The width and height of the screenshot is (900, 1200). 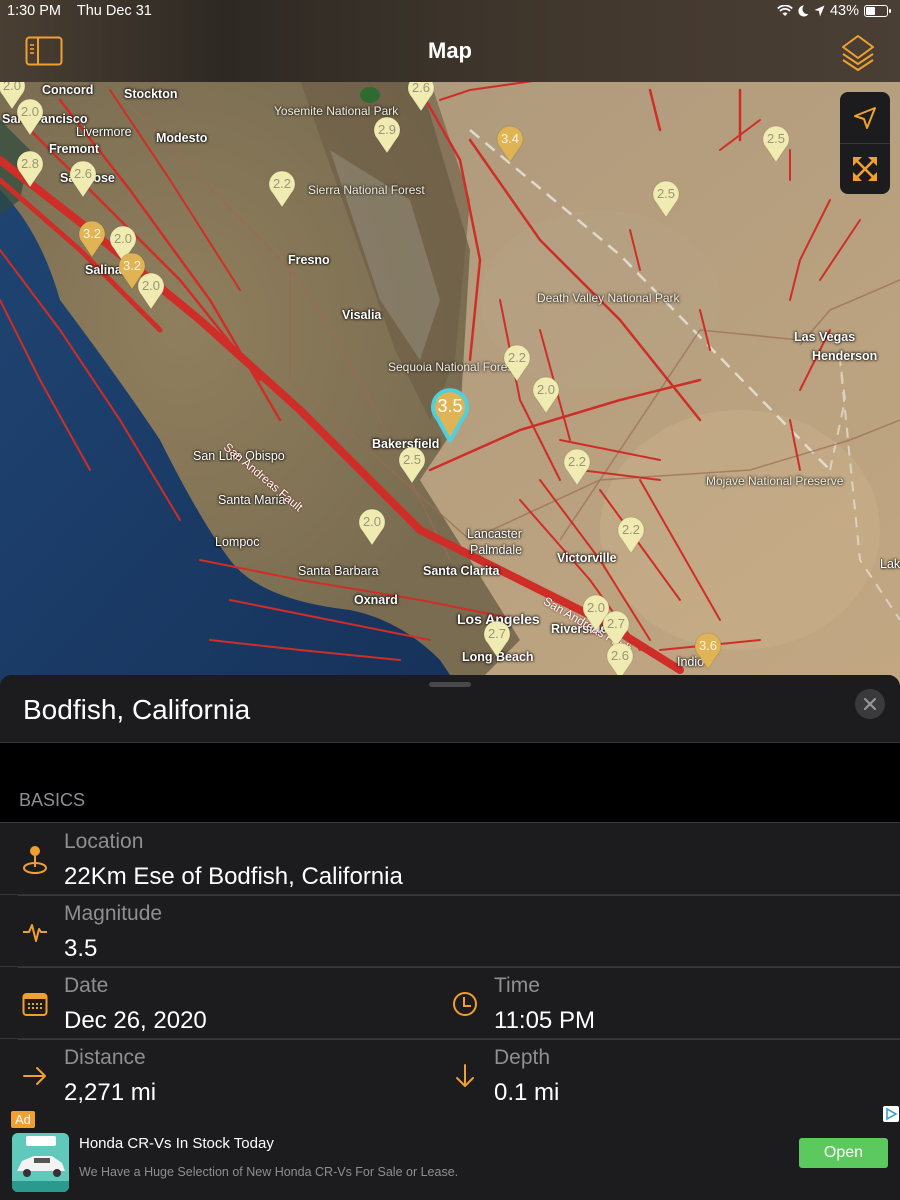 I want to click on magnitude-label: 2.6, so click(x=421, y=87).